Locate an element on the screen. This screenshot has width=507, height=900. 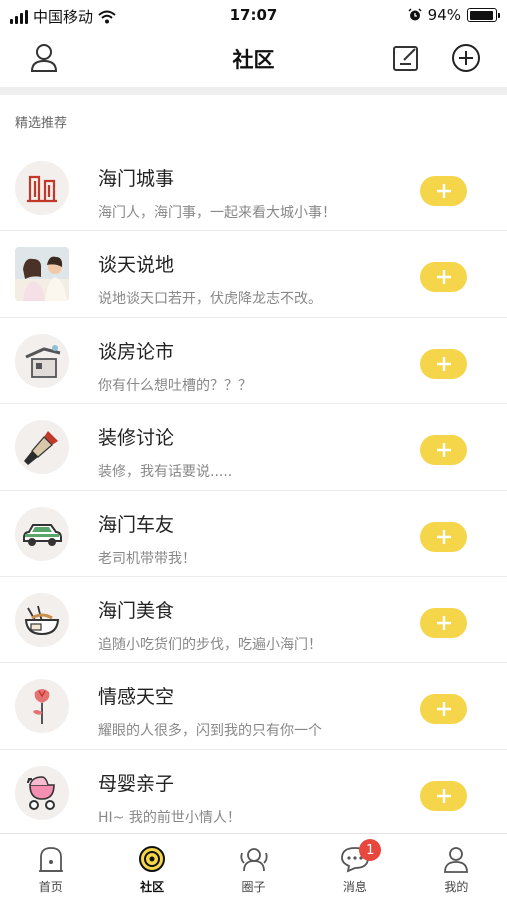
status-right: 94% is located at coordinates (454, 15).